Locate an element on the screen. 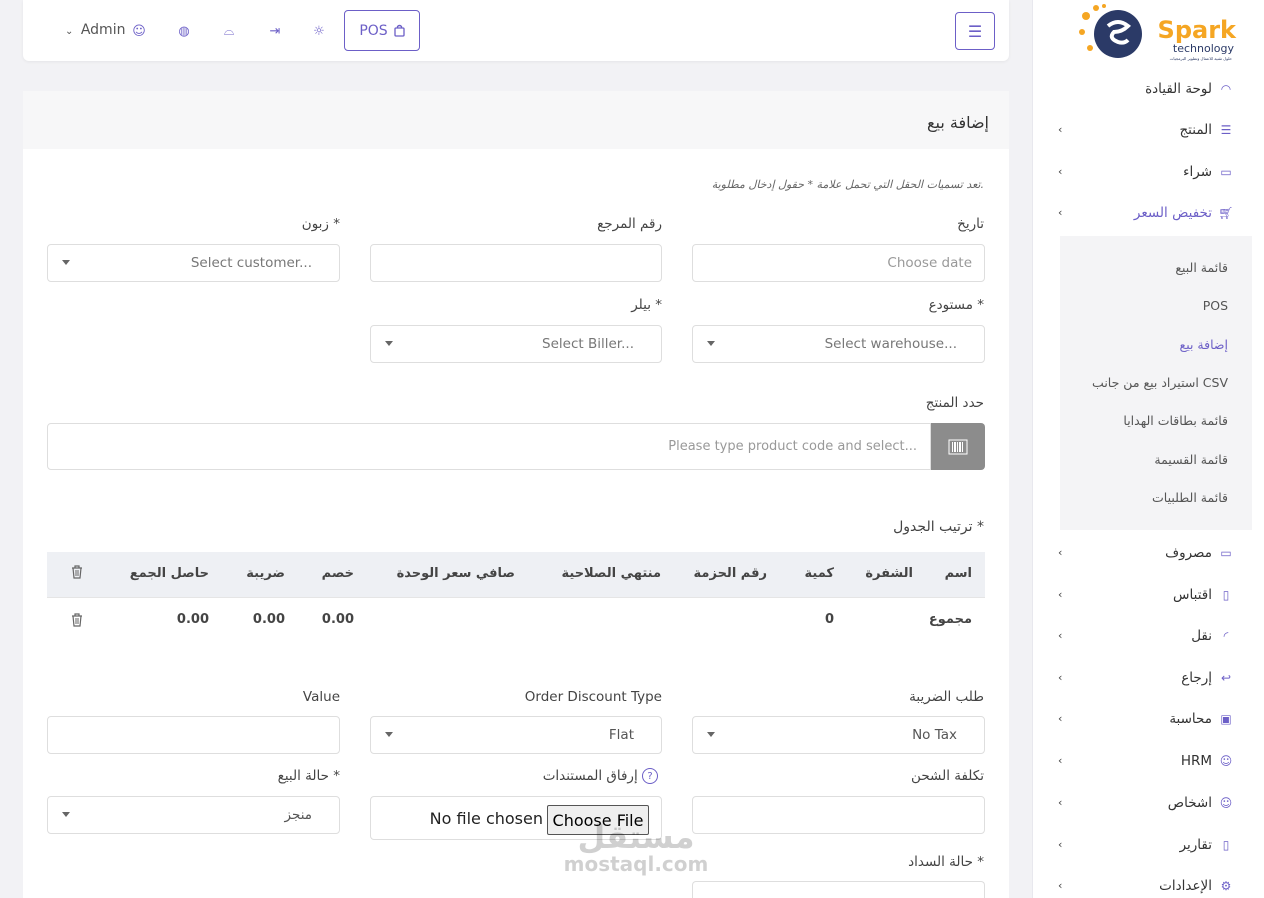 Image resolution: width=1264 pixels, height=898 pixels. biller-label: بيلر * is located at coordinates (646, 305).